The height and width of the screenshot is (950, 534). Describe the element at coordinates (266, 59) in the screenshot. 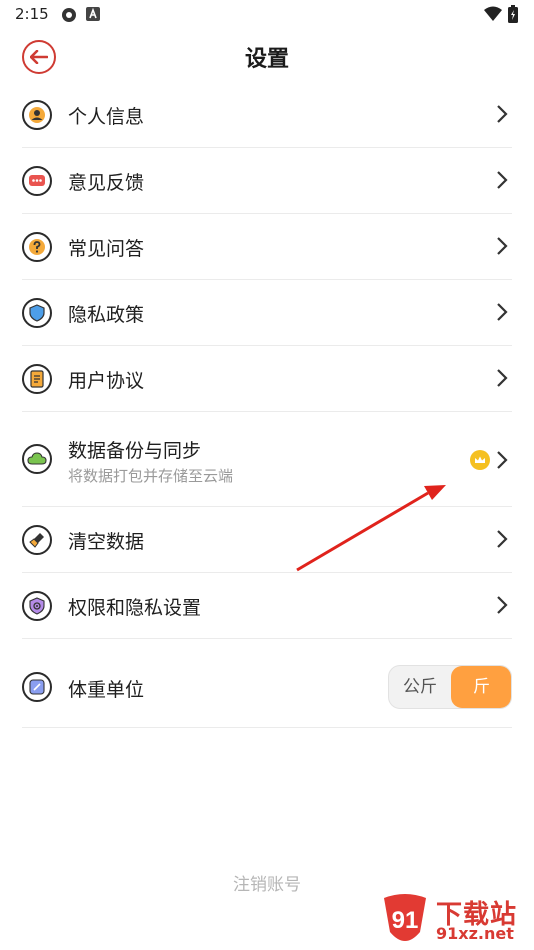

I see `page-title: 设置` at that location.